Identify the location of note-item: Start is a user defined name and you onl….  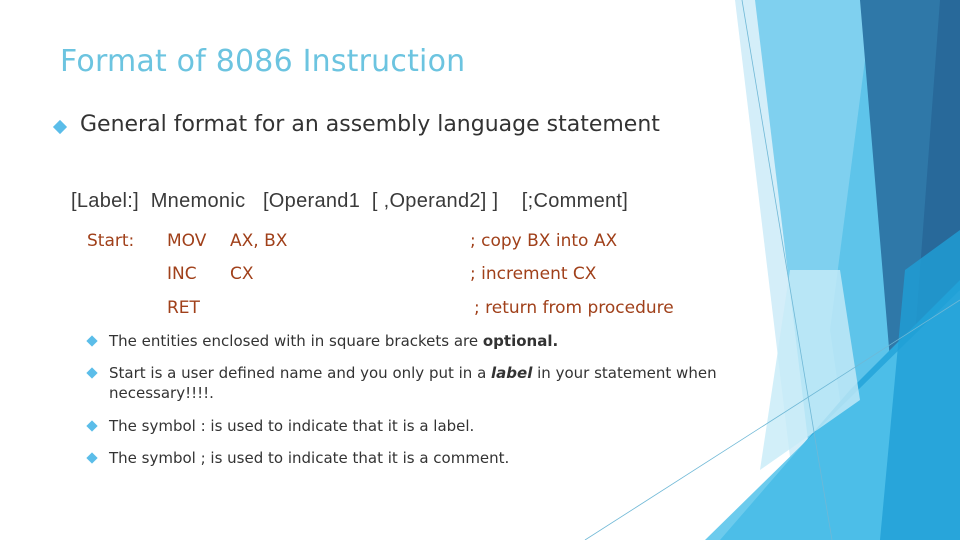
(419, 383).